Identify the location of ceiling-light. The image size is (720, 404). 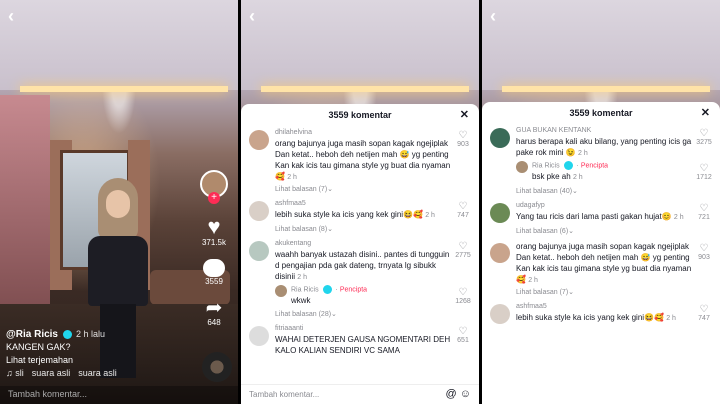
(124, 89).